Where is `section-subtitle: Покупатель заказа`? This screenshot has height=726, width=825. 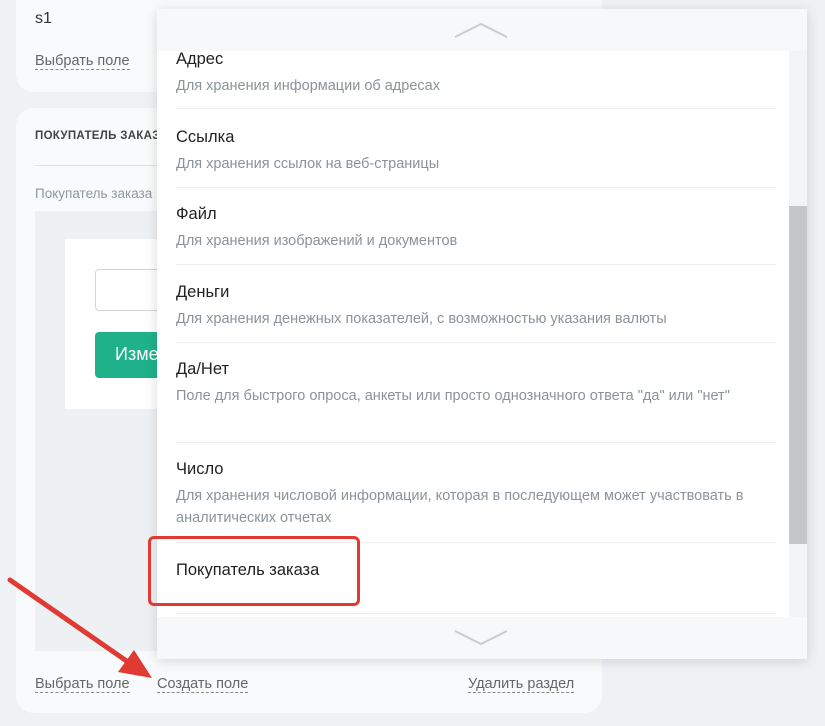
section-subtitle: Покупатель заказа is located at coordinates (94, 193).